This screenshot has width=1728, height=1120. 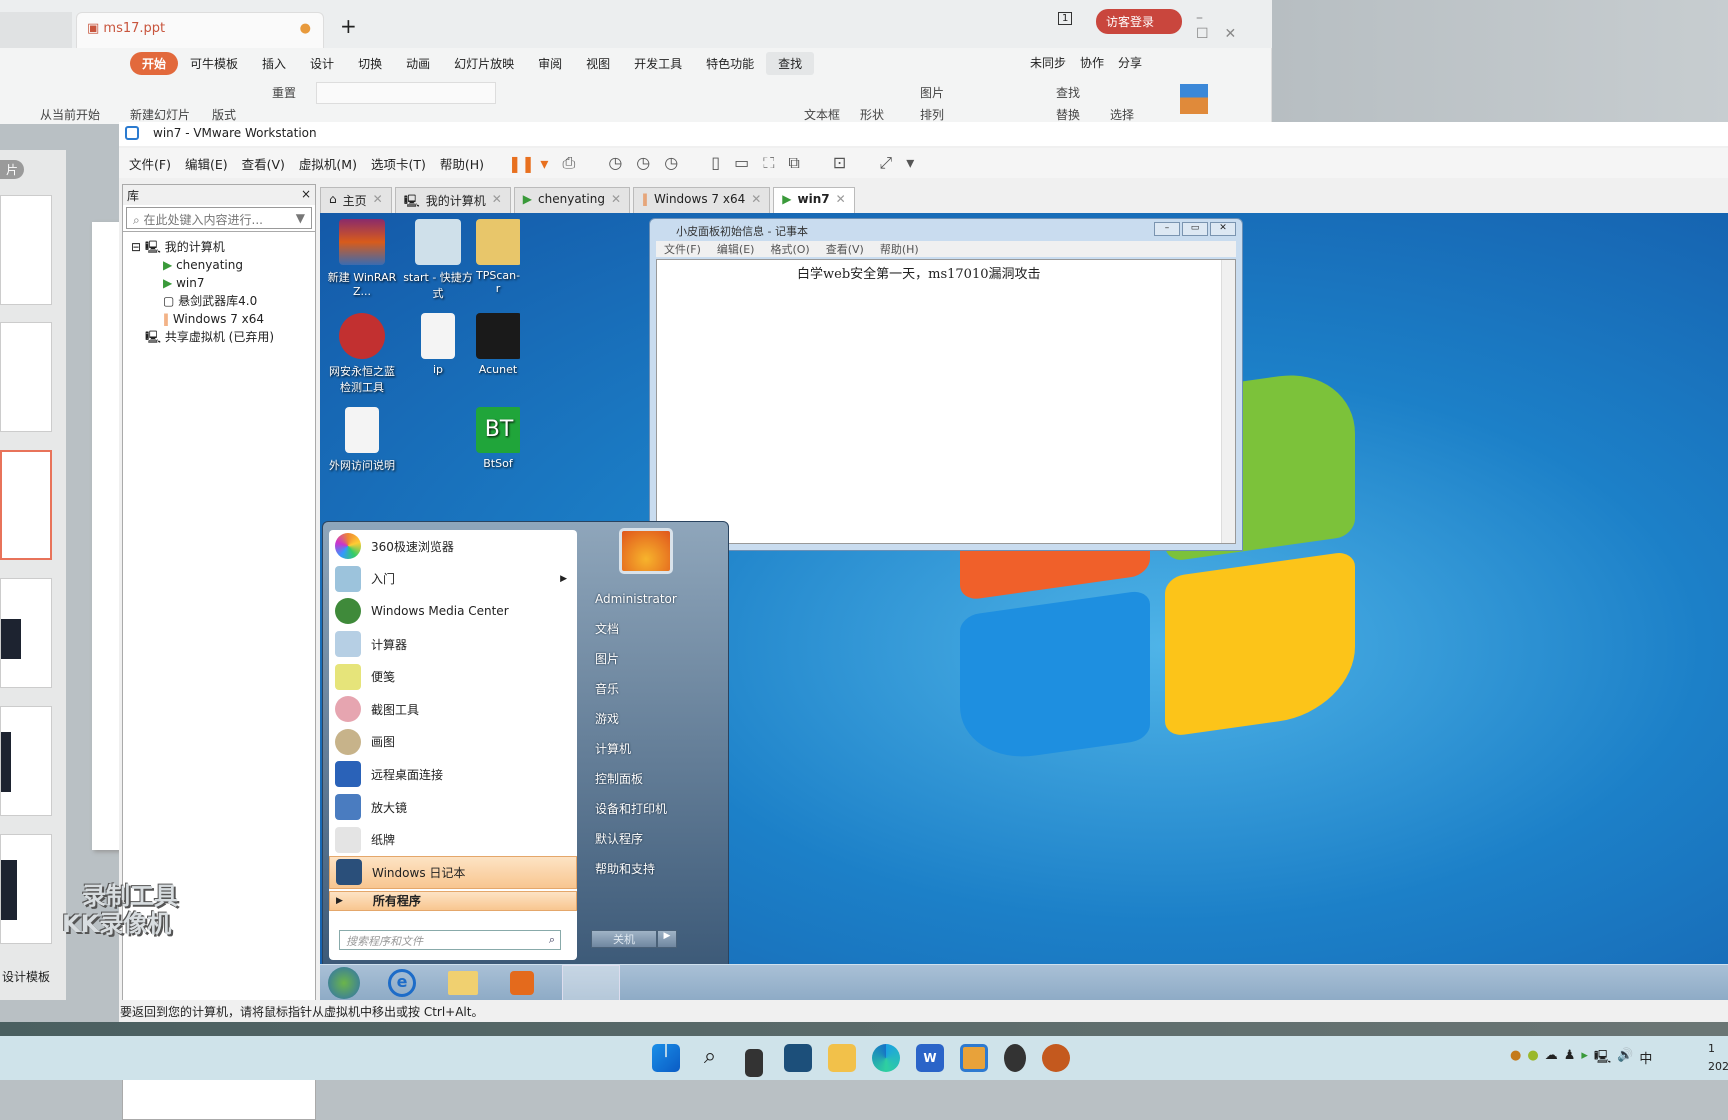 I want to click on tray-qq-icon: ♟, so click(x=1570, y=1059).